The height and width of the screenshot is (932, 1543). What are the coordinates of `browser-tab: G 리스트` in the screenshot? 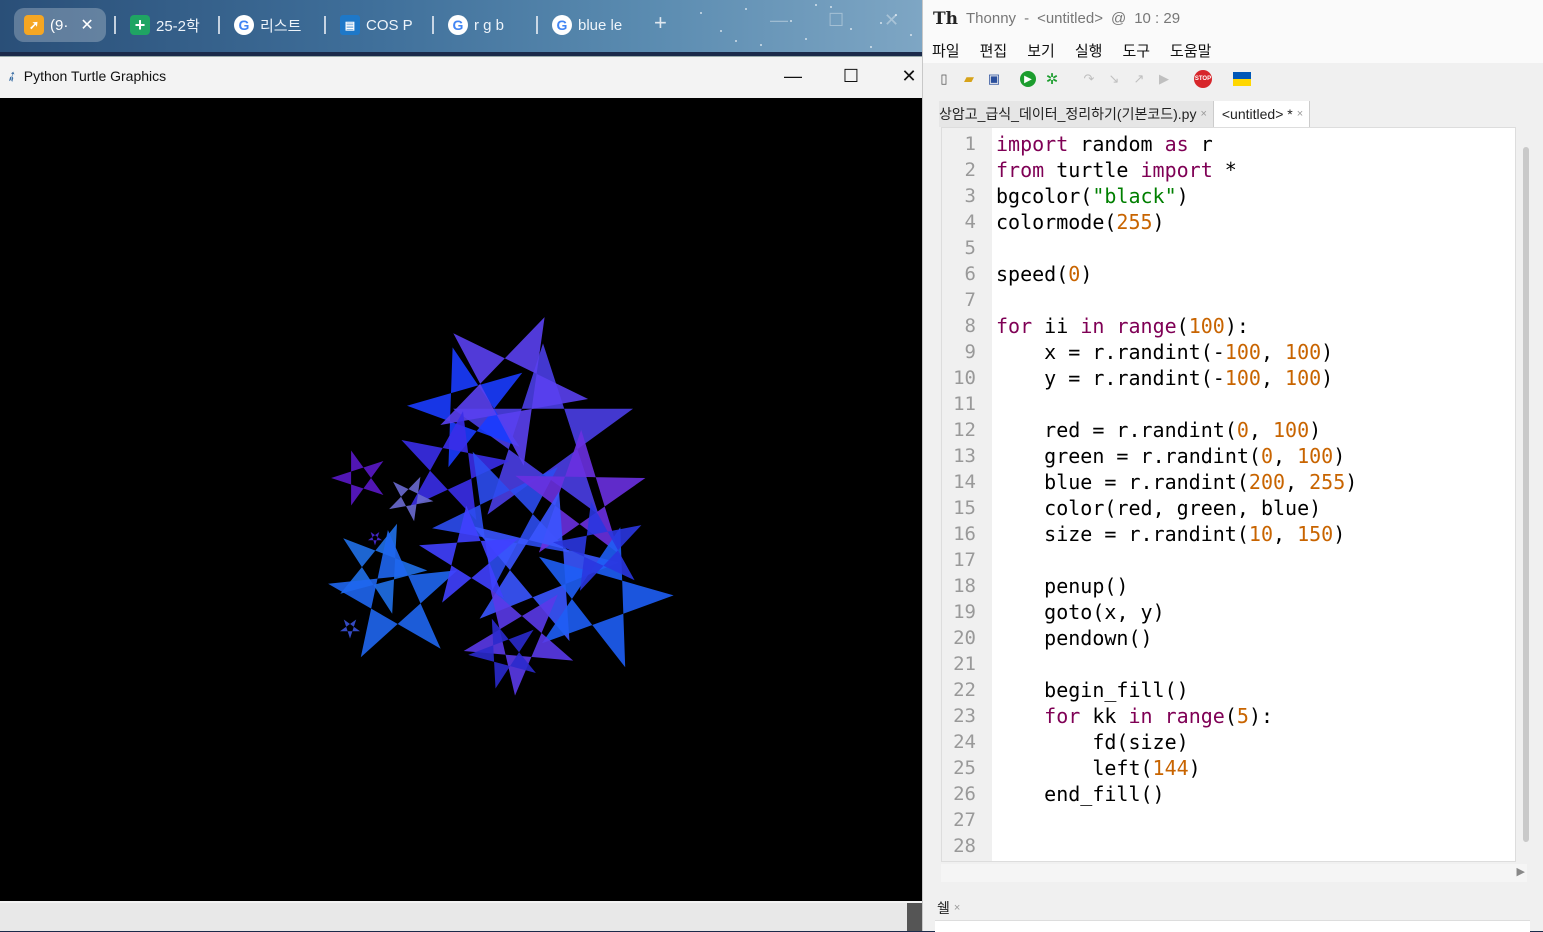 It's located at (270, 25).